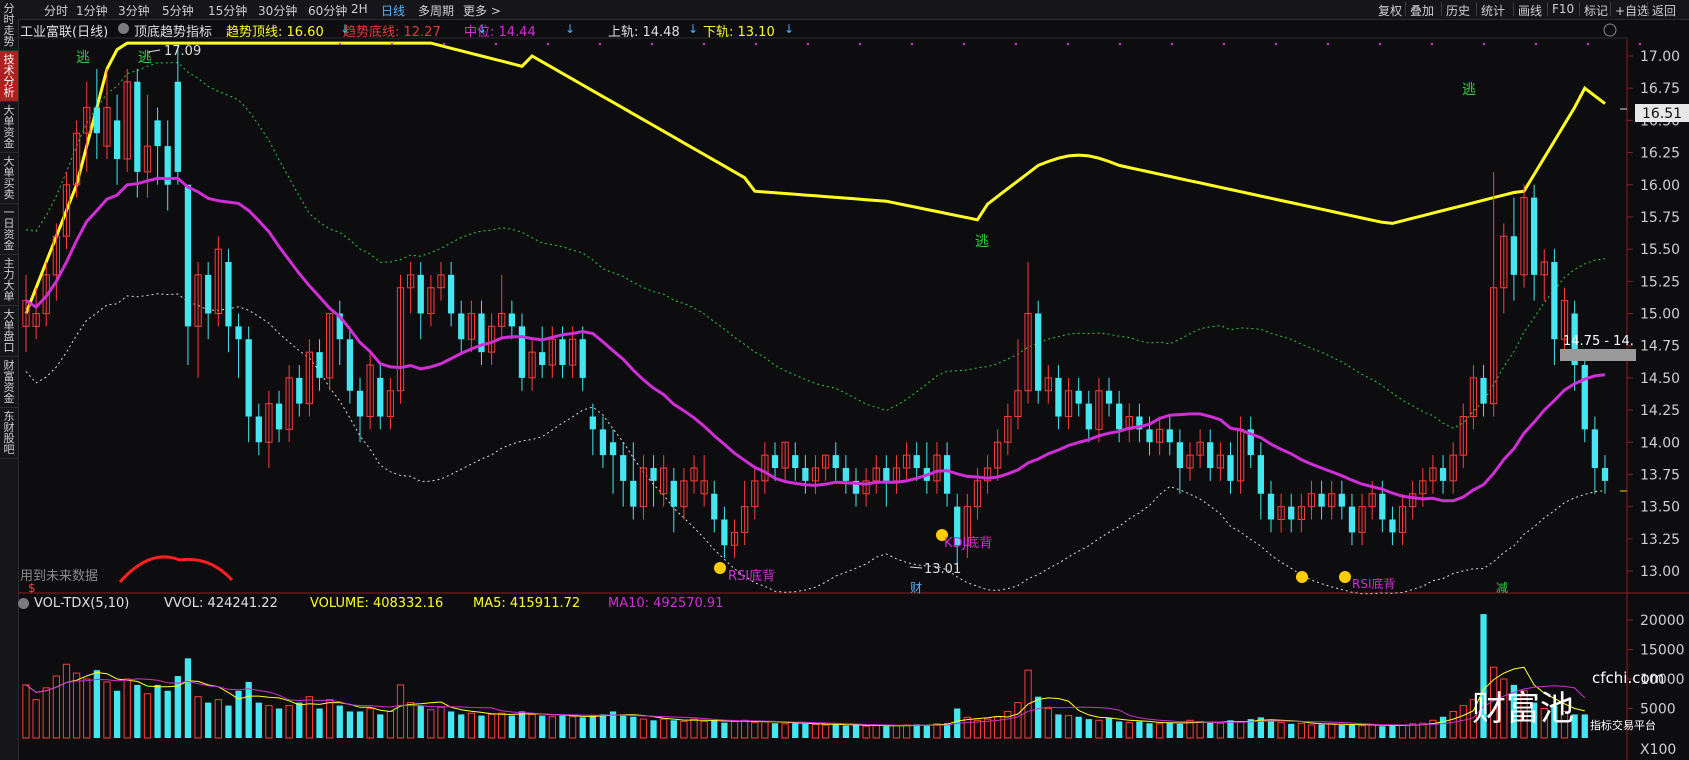 This screenshot has height=760, width=1689. What do you see at coordinates (1662, 114) in the screenshot?
I see `current-price-tag: 16.51` at bounding box center [1662, 114].